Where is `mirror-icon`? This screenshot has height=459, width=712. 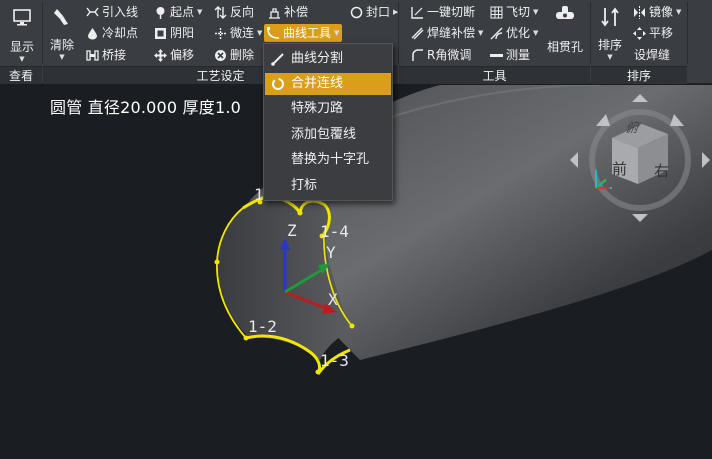 mirror-icon is located at coordinates (639, 12).